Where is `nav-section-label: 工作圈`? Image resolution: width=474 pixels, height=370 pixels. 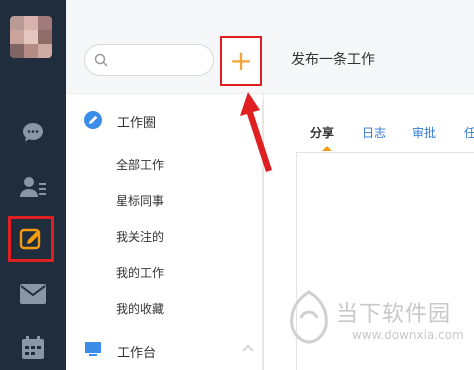
nav-section-label: 工作圈 is located at coordinates (137, 123).